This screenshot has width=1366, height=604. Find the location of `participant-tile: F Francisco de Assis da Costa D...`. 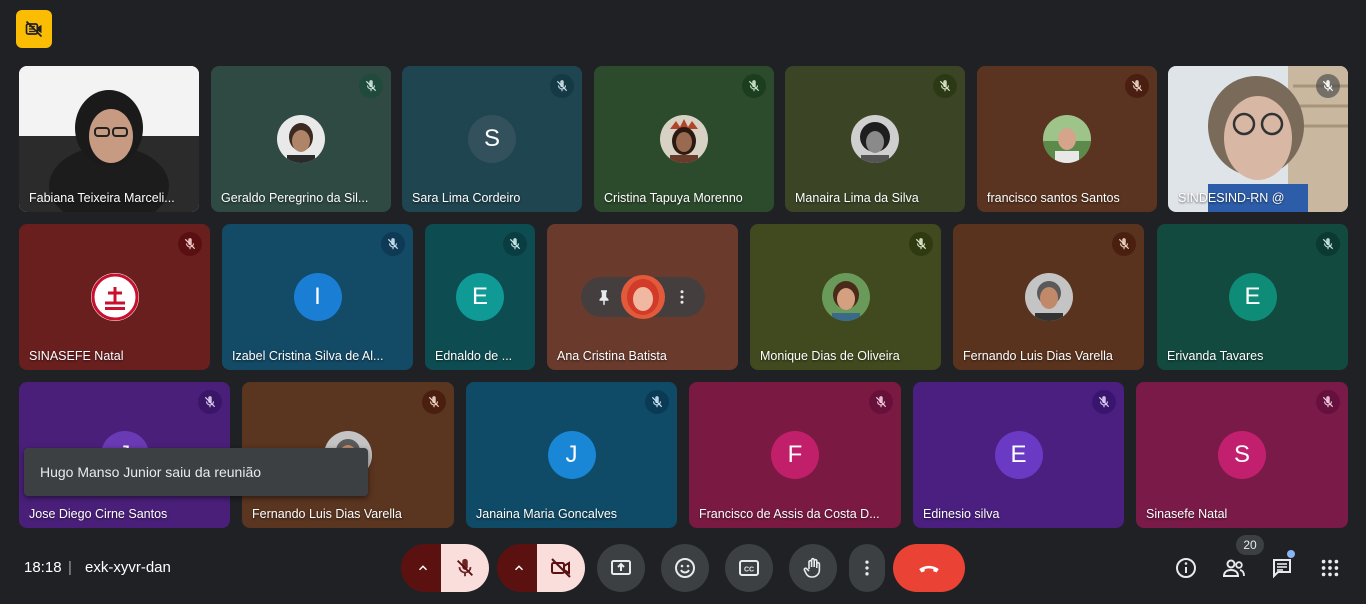

participant-tile: F Francisco de Assis da Costa D... is located at coordinates (795, 455).